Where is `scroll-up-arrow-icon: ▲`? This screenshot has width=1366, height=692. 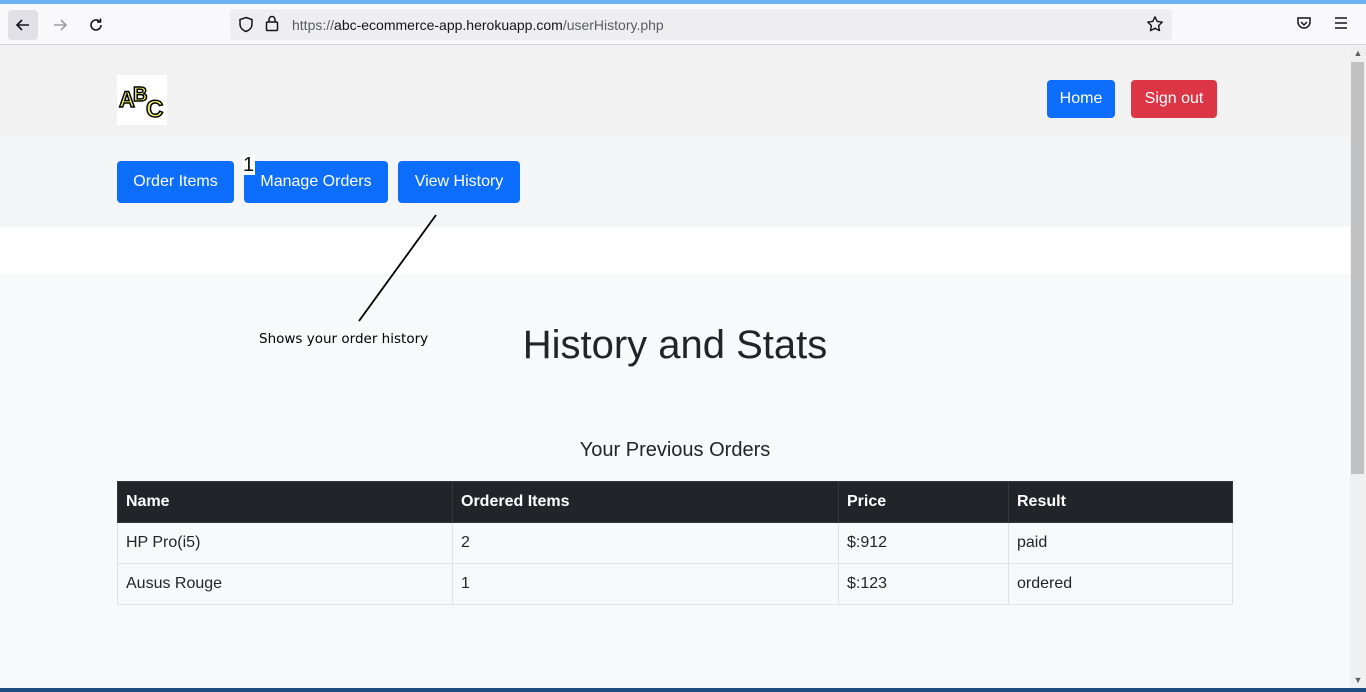 scroll-up-arrow-icon: ▲ is located at coordinates (1358, 53).